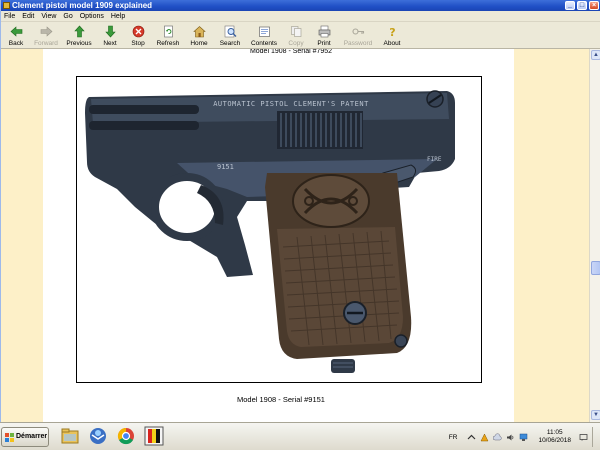  Describe the element at coordinates (6, 5) in the screenshot. I see `app-icon` at that location.